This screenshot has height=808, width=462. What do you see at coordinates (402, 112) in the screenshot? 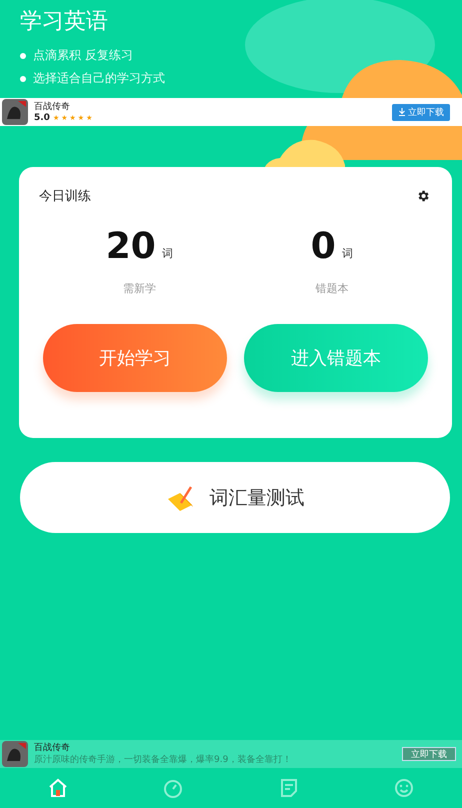
I see `download-icon` at bounding box center [402, 112].